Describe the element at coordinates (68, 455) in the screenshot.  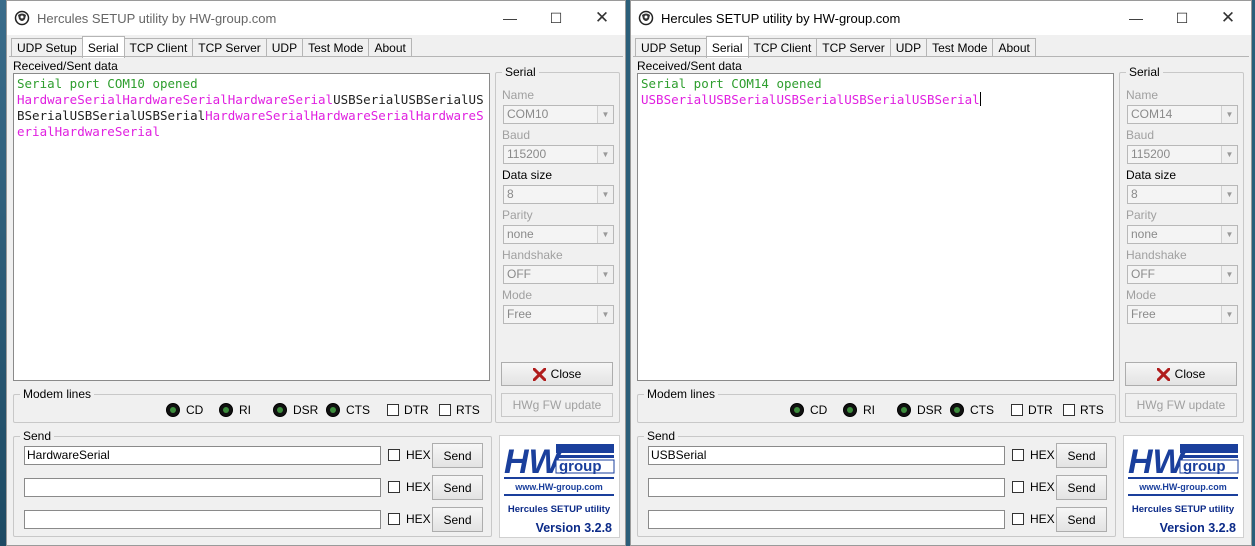
I see `send-input-1-value: HardwareSerial` at that location.